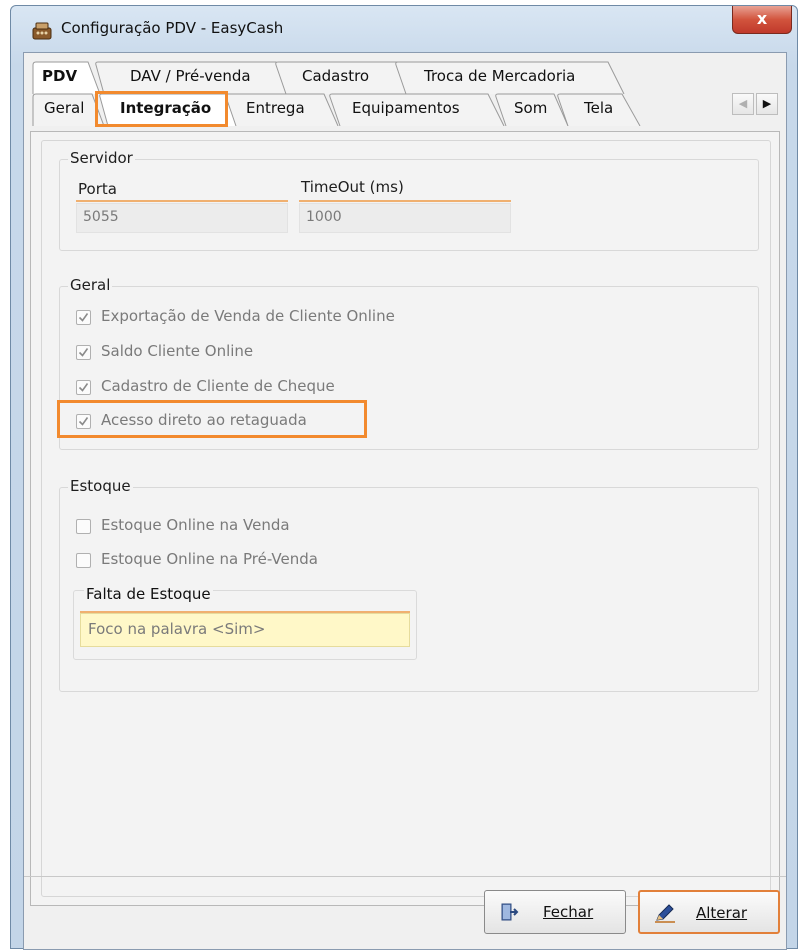  I want to click on tab-entrega: Entrega, so click(284, 109).